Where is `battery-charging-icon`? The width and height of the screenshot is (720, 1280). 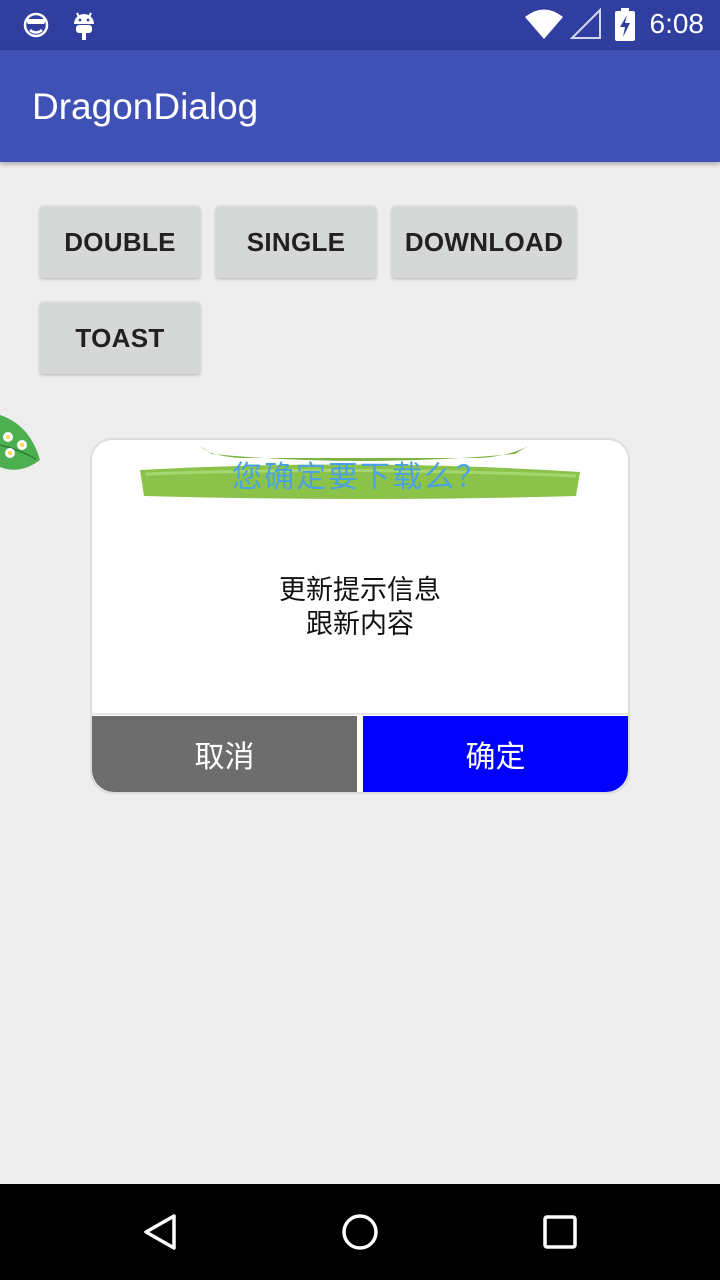
battery-charging-icon is located at coordinates (625, 27).